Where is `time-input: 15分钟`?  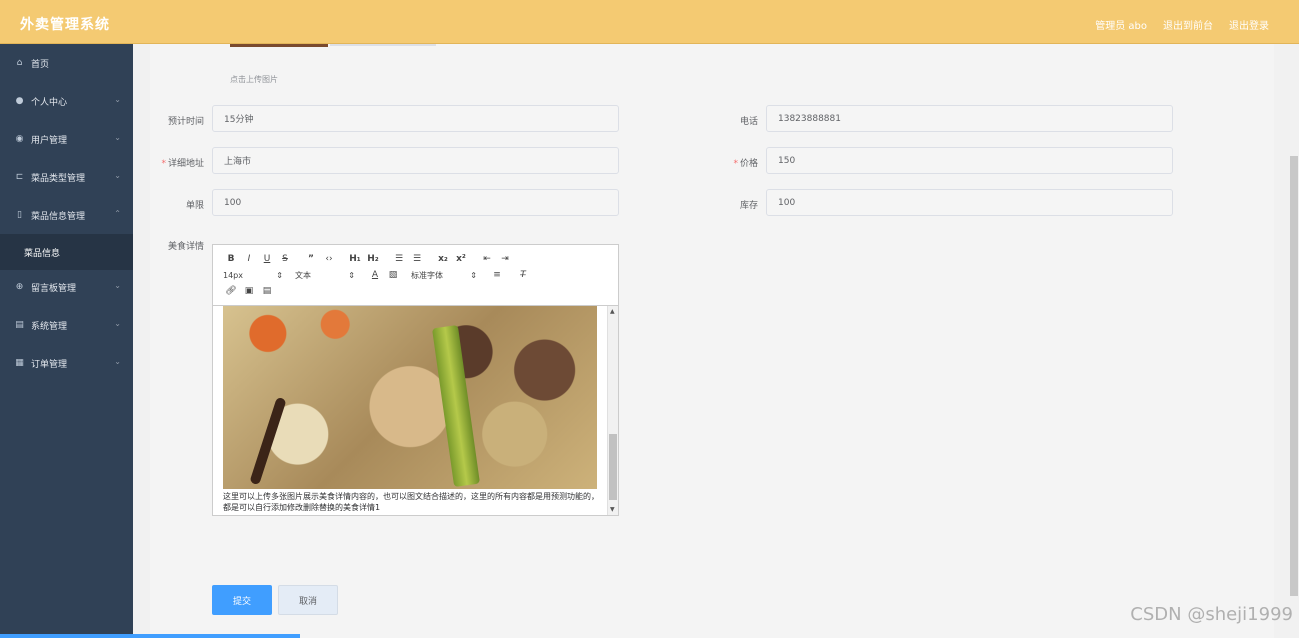
time-input: 15分钟 is located at coordinates (415, 118).